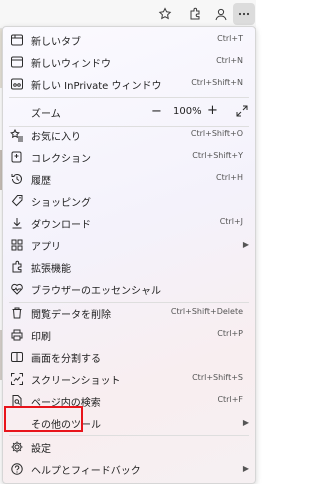 This screenshot has width=320, height=484. What do you see at coordinates (17, 157) in the screenshot?
I see `collections-icon` at bounding box center [17, 157].